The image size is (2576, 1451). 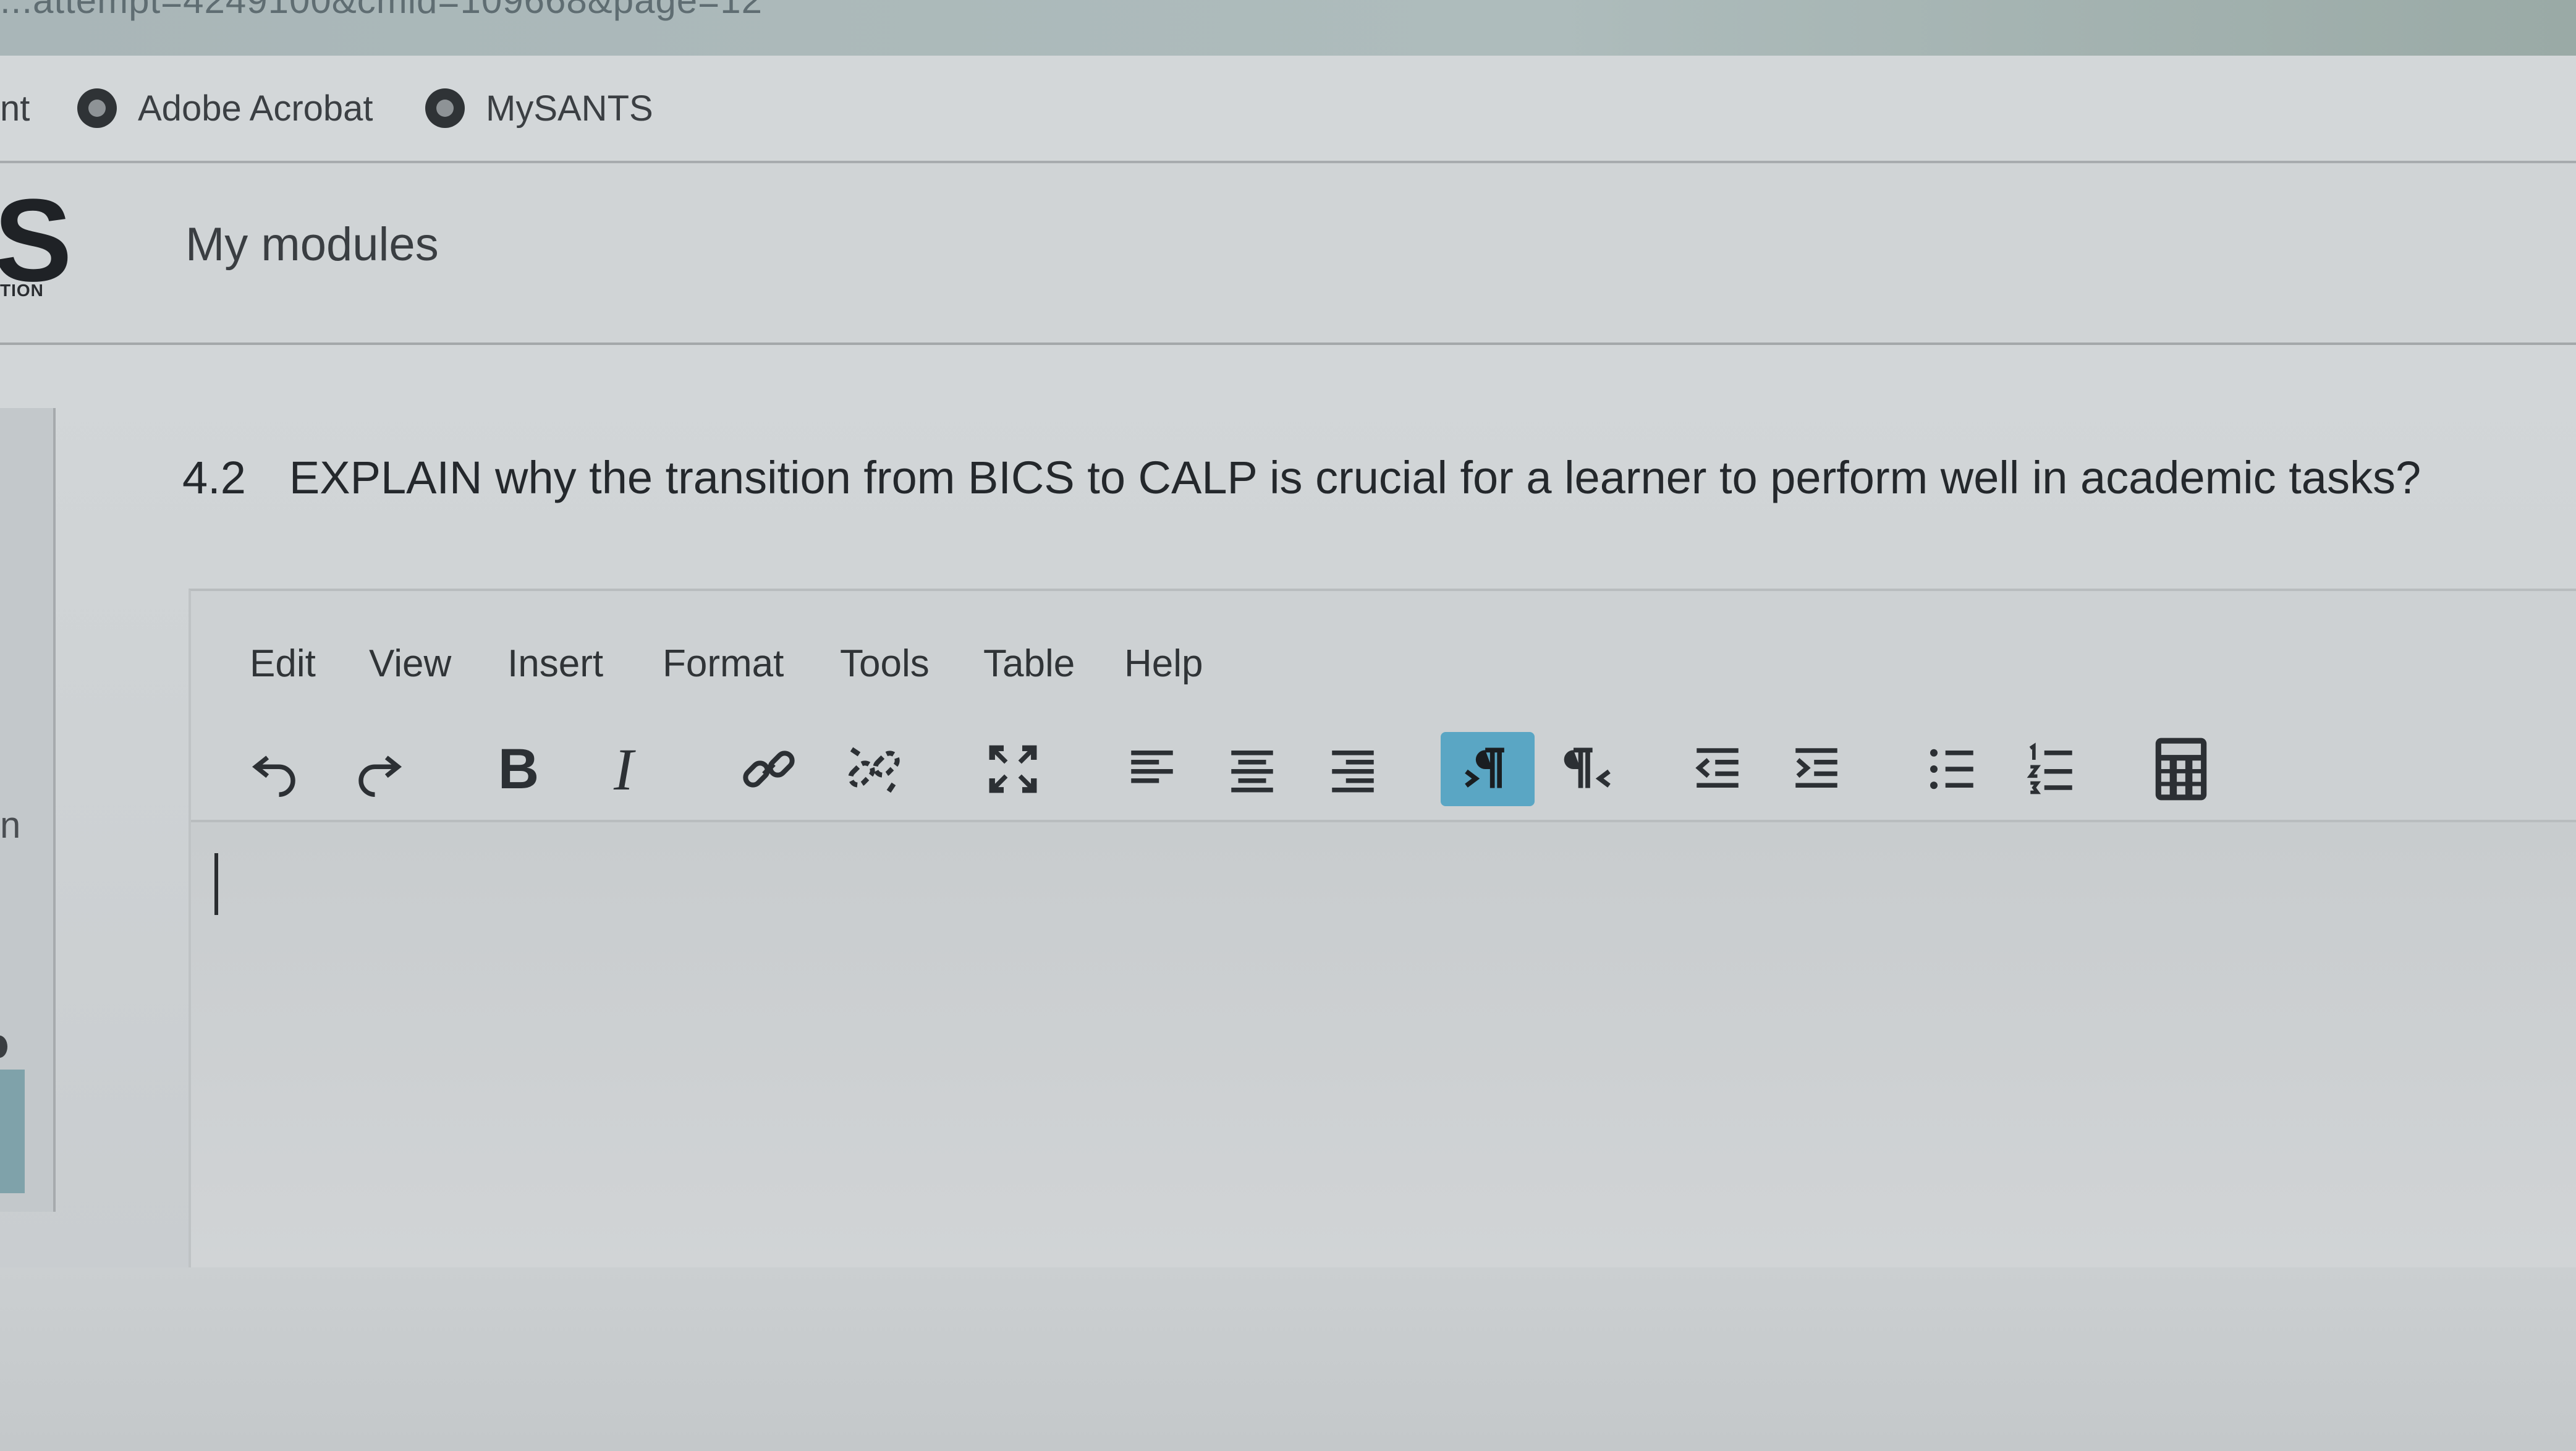 I want to click on undo-button, so click(x=274, y=769).